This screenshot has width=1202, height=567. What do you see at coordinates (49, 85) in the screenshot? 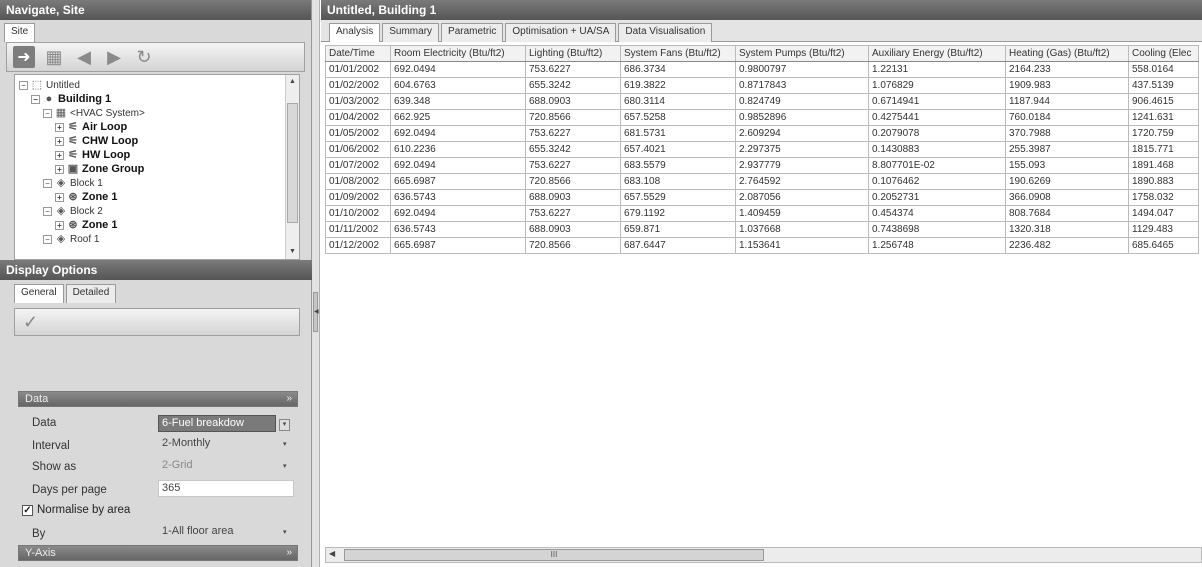
I see `tree-node: − ⬚ Untitled` at bounding box center [49, 85].